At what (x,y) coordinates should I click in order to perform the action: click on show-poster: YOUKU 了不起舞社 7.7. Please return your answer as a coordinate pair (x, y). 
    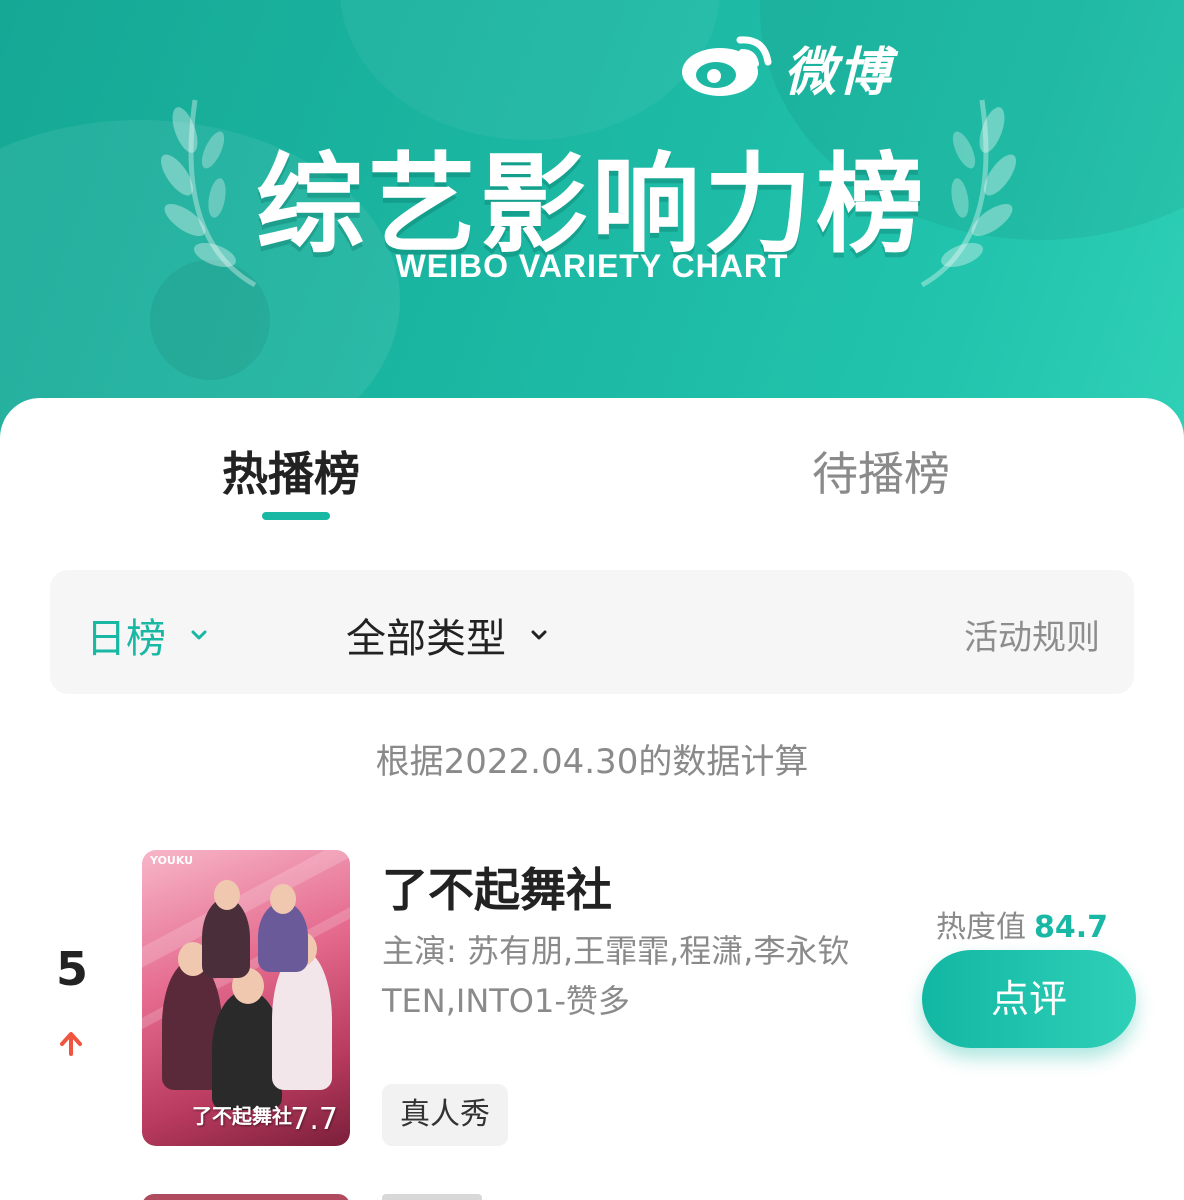
    Looking at the image, I should click on (246, 998).